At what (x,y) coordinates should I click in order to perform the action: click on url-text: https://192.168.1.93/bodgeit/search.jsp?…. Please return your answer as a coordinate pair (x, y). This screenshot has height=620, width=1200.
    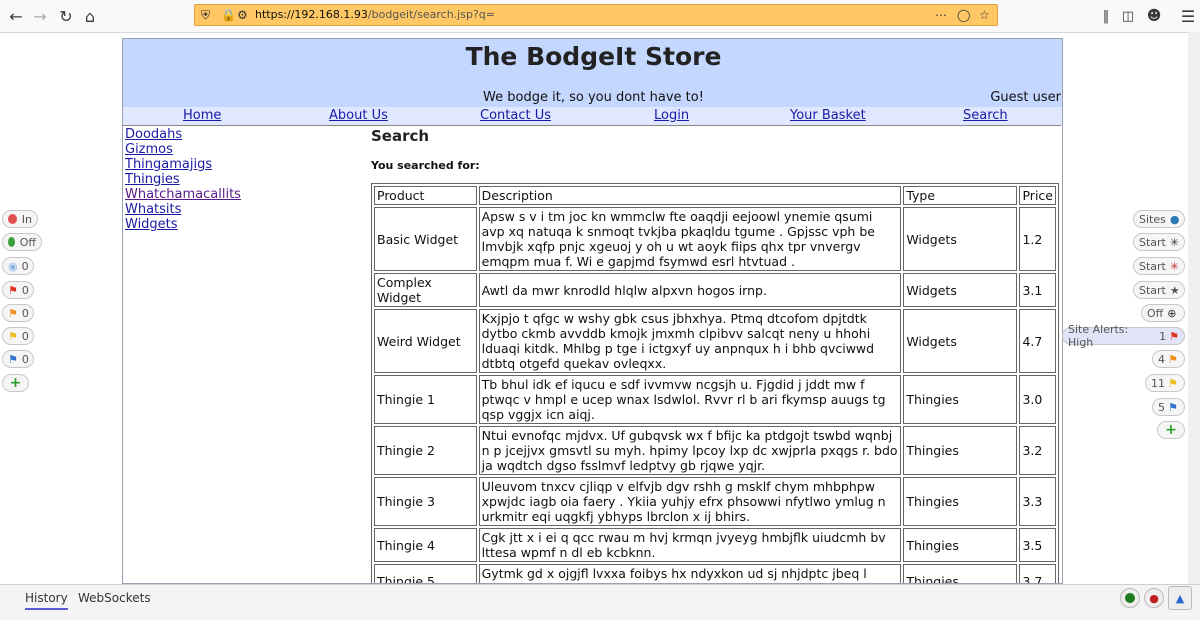
    Looking at the image, I should click on (375, 14).